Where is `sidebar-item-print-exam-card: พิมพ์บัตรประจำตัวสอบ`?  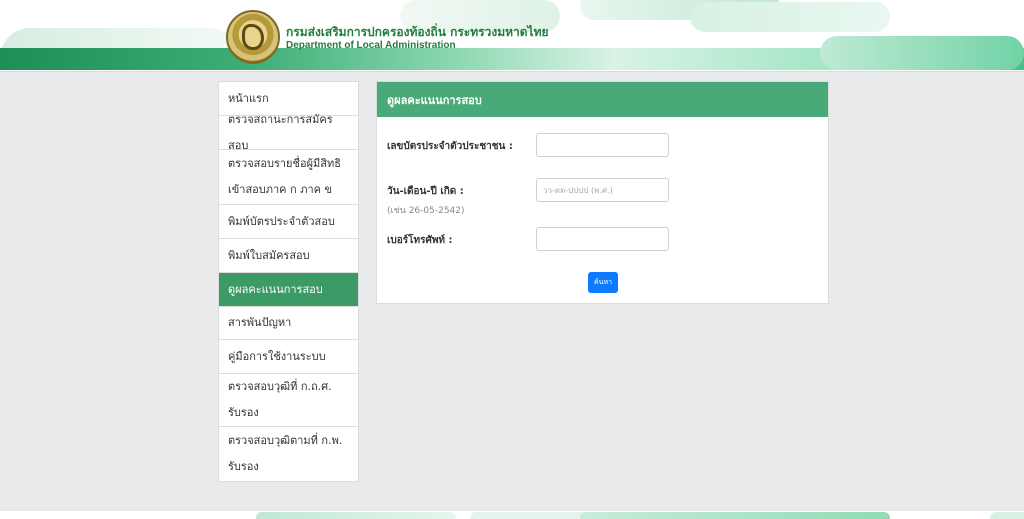 sidebar-item-print-exam-card: พิมพ์บัตรประจำตัวสอบ is located at coordinates (288, 222).